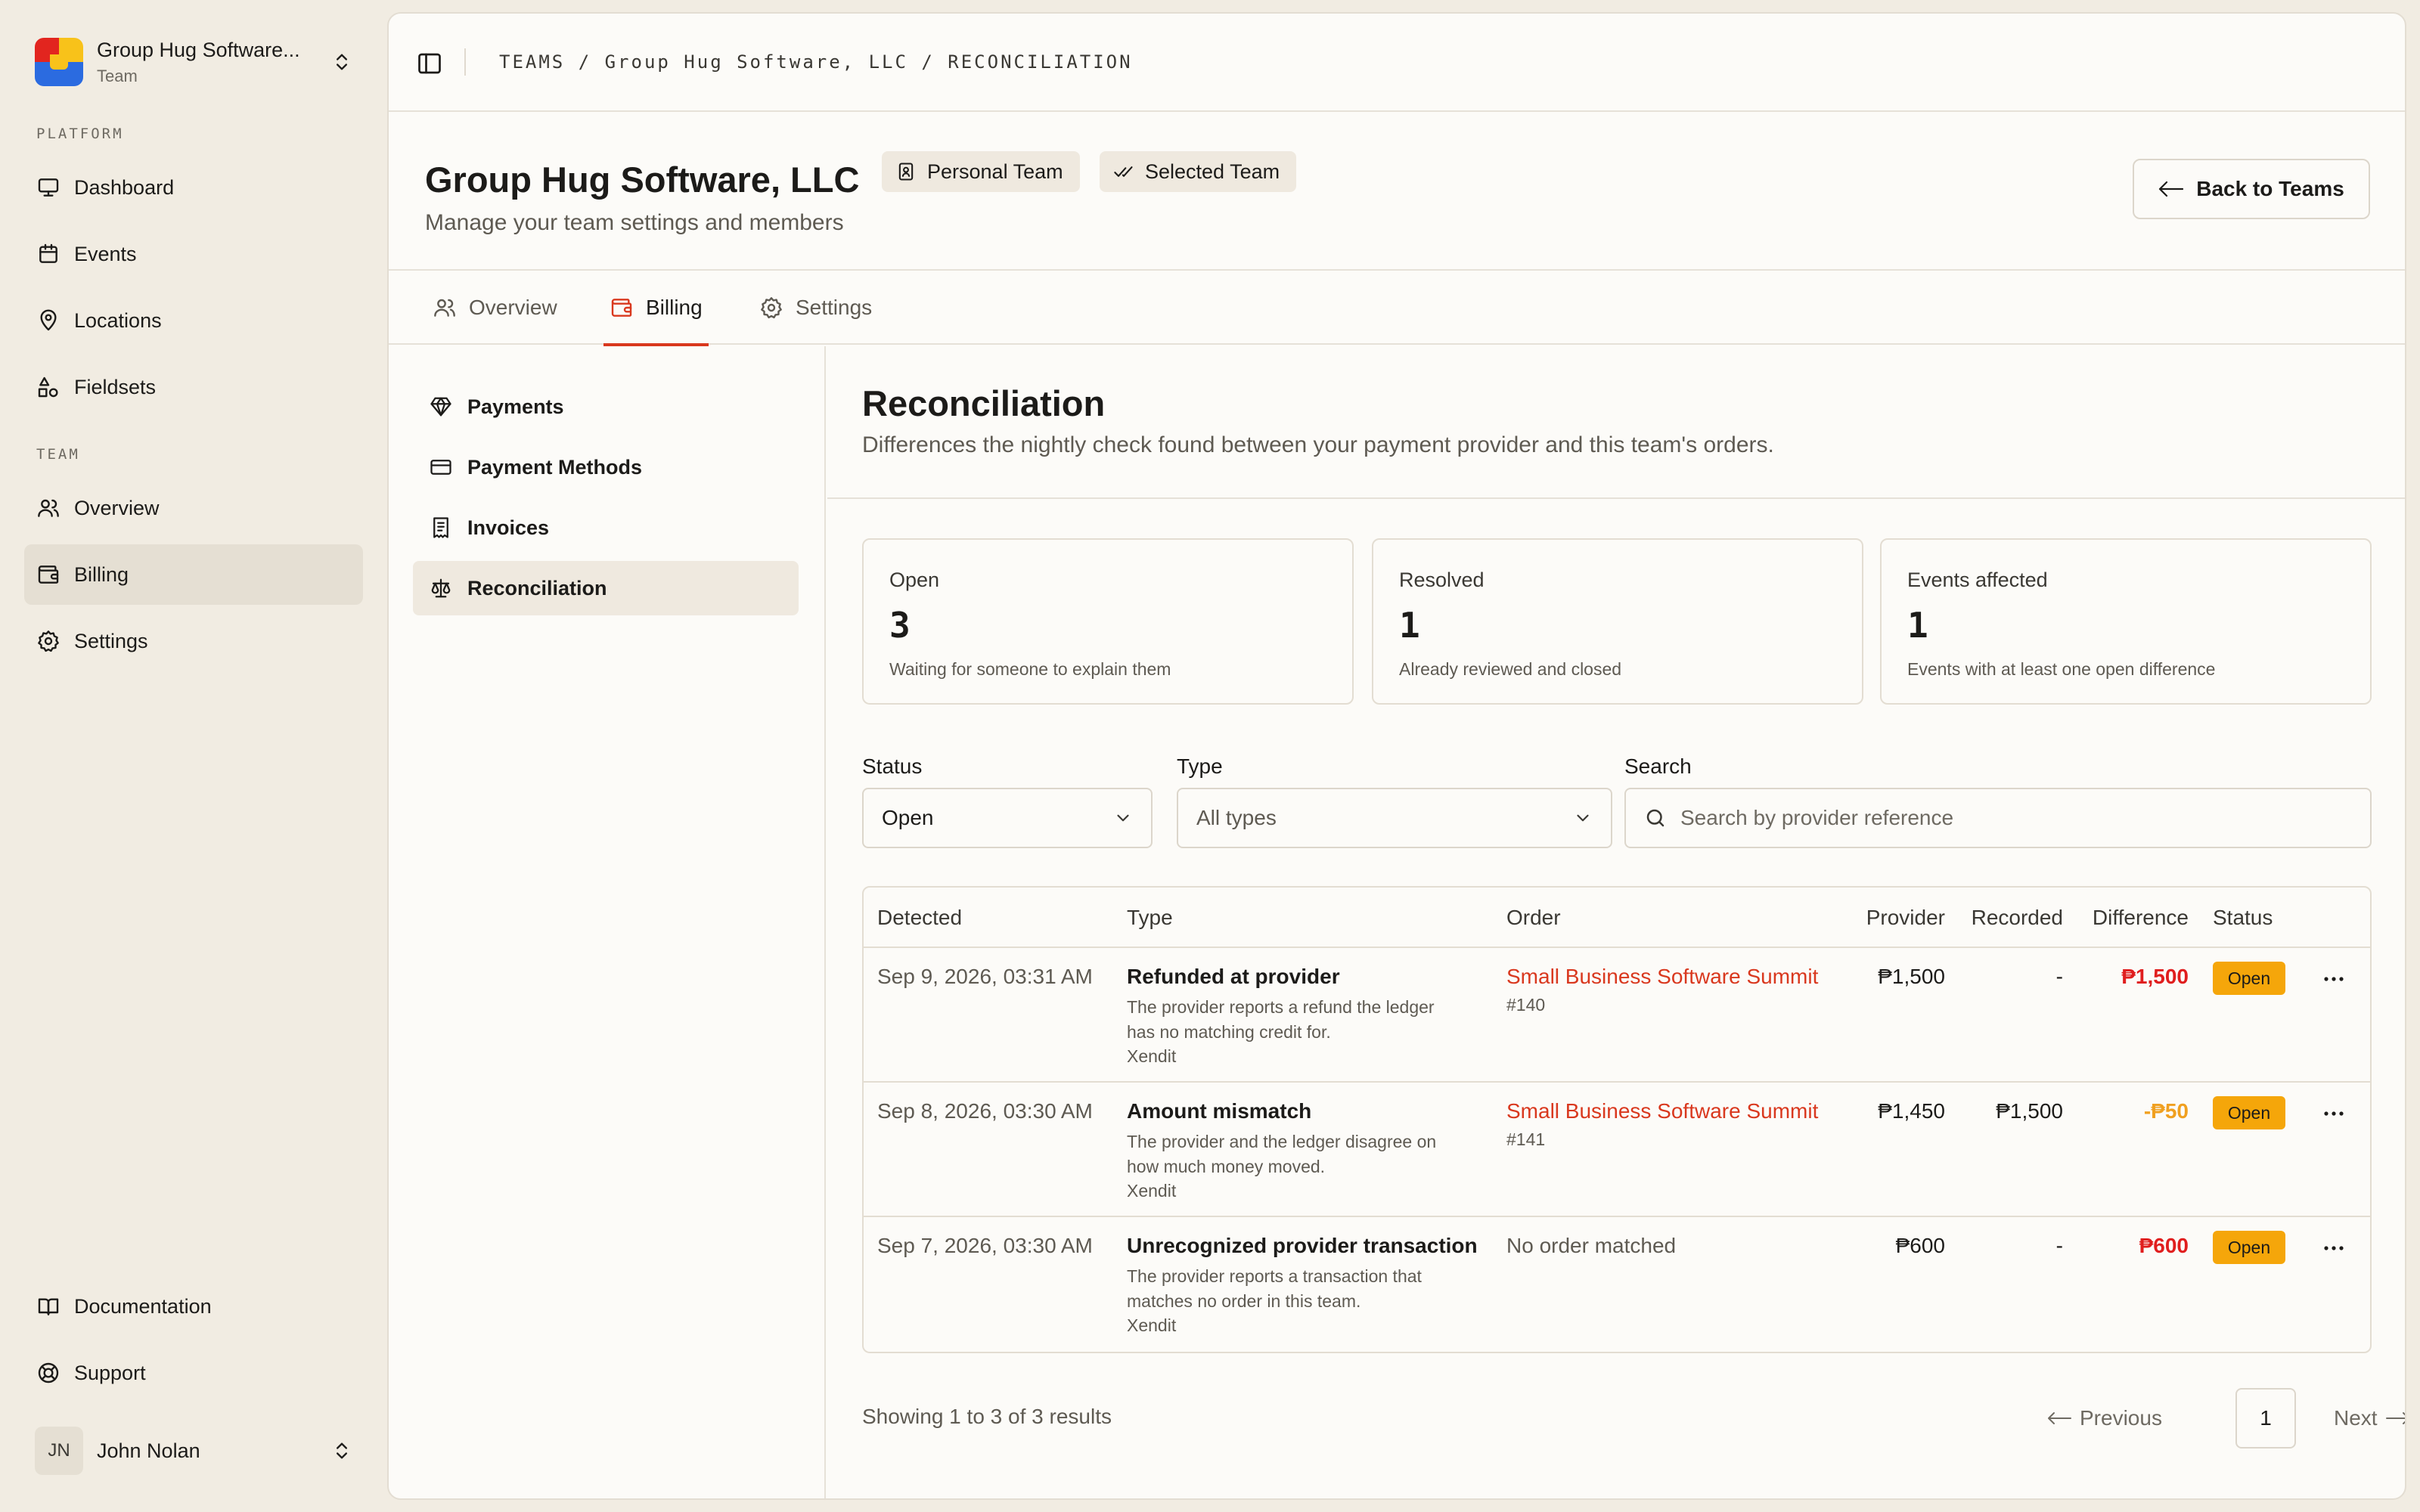  Describe the element at coordinates (2164, 1245) in the screenshot. I see `difference-amount: ₱600` at that location.